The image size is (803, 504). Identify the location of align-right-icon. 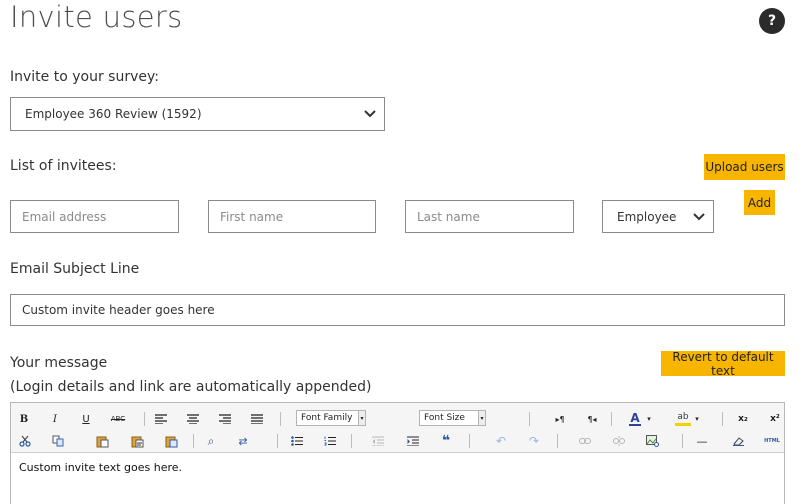
(225, 419).